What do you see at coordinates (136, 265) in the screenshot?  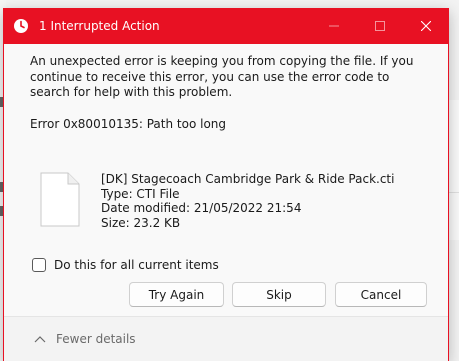 I see `apply-to-all-label: Do this for all current items` at bounding box center [136, 265].